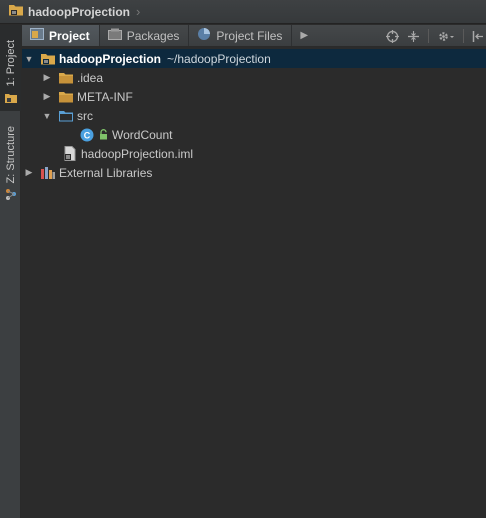 The width and height of the screenshot is (486, 518). I want to click on breadcrumb: hadoopProjection ›, so click(76, 12).